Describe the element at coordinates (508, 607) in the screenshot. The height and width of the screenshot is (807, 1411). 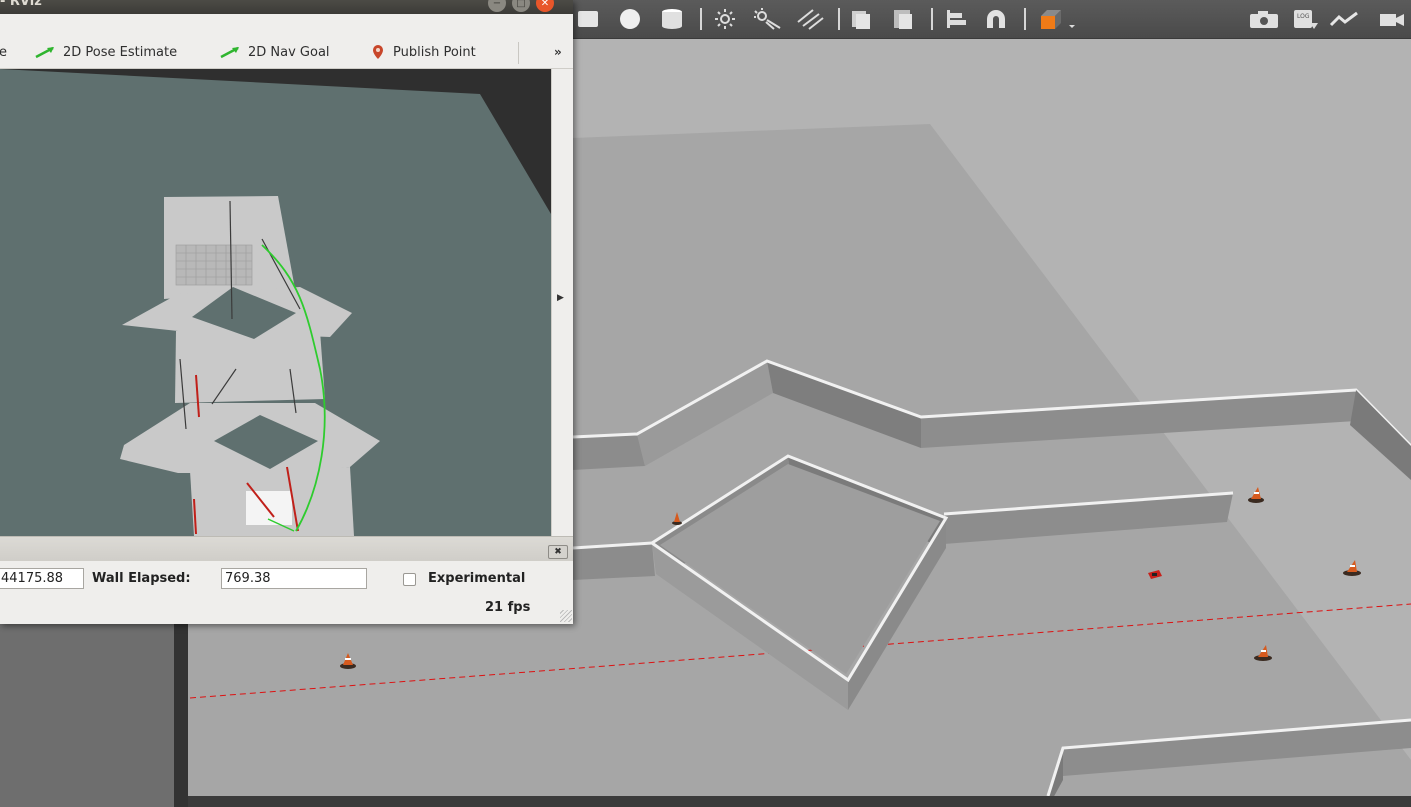
I see `fps-readout: 21 fps` at that location.